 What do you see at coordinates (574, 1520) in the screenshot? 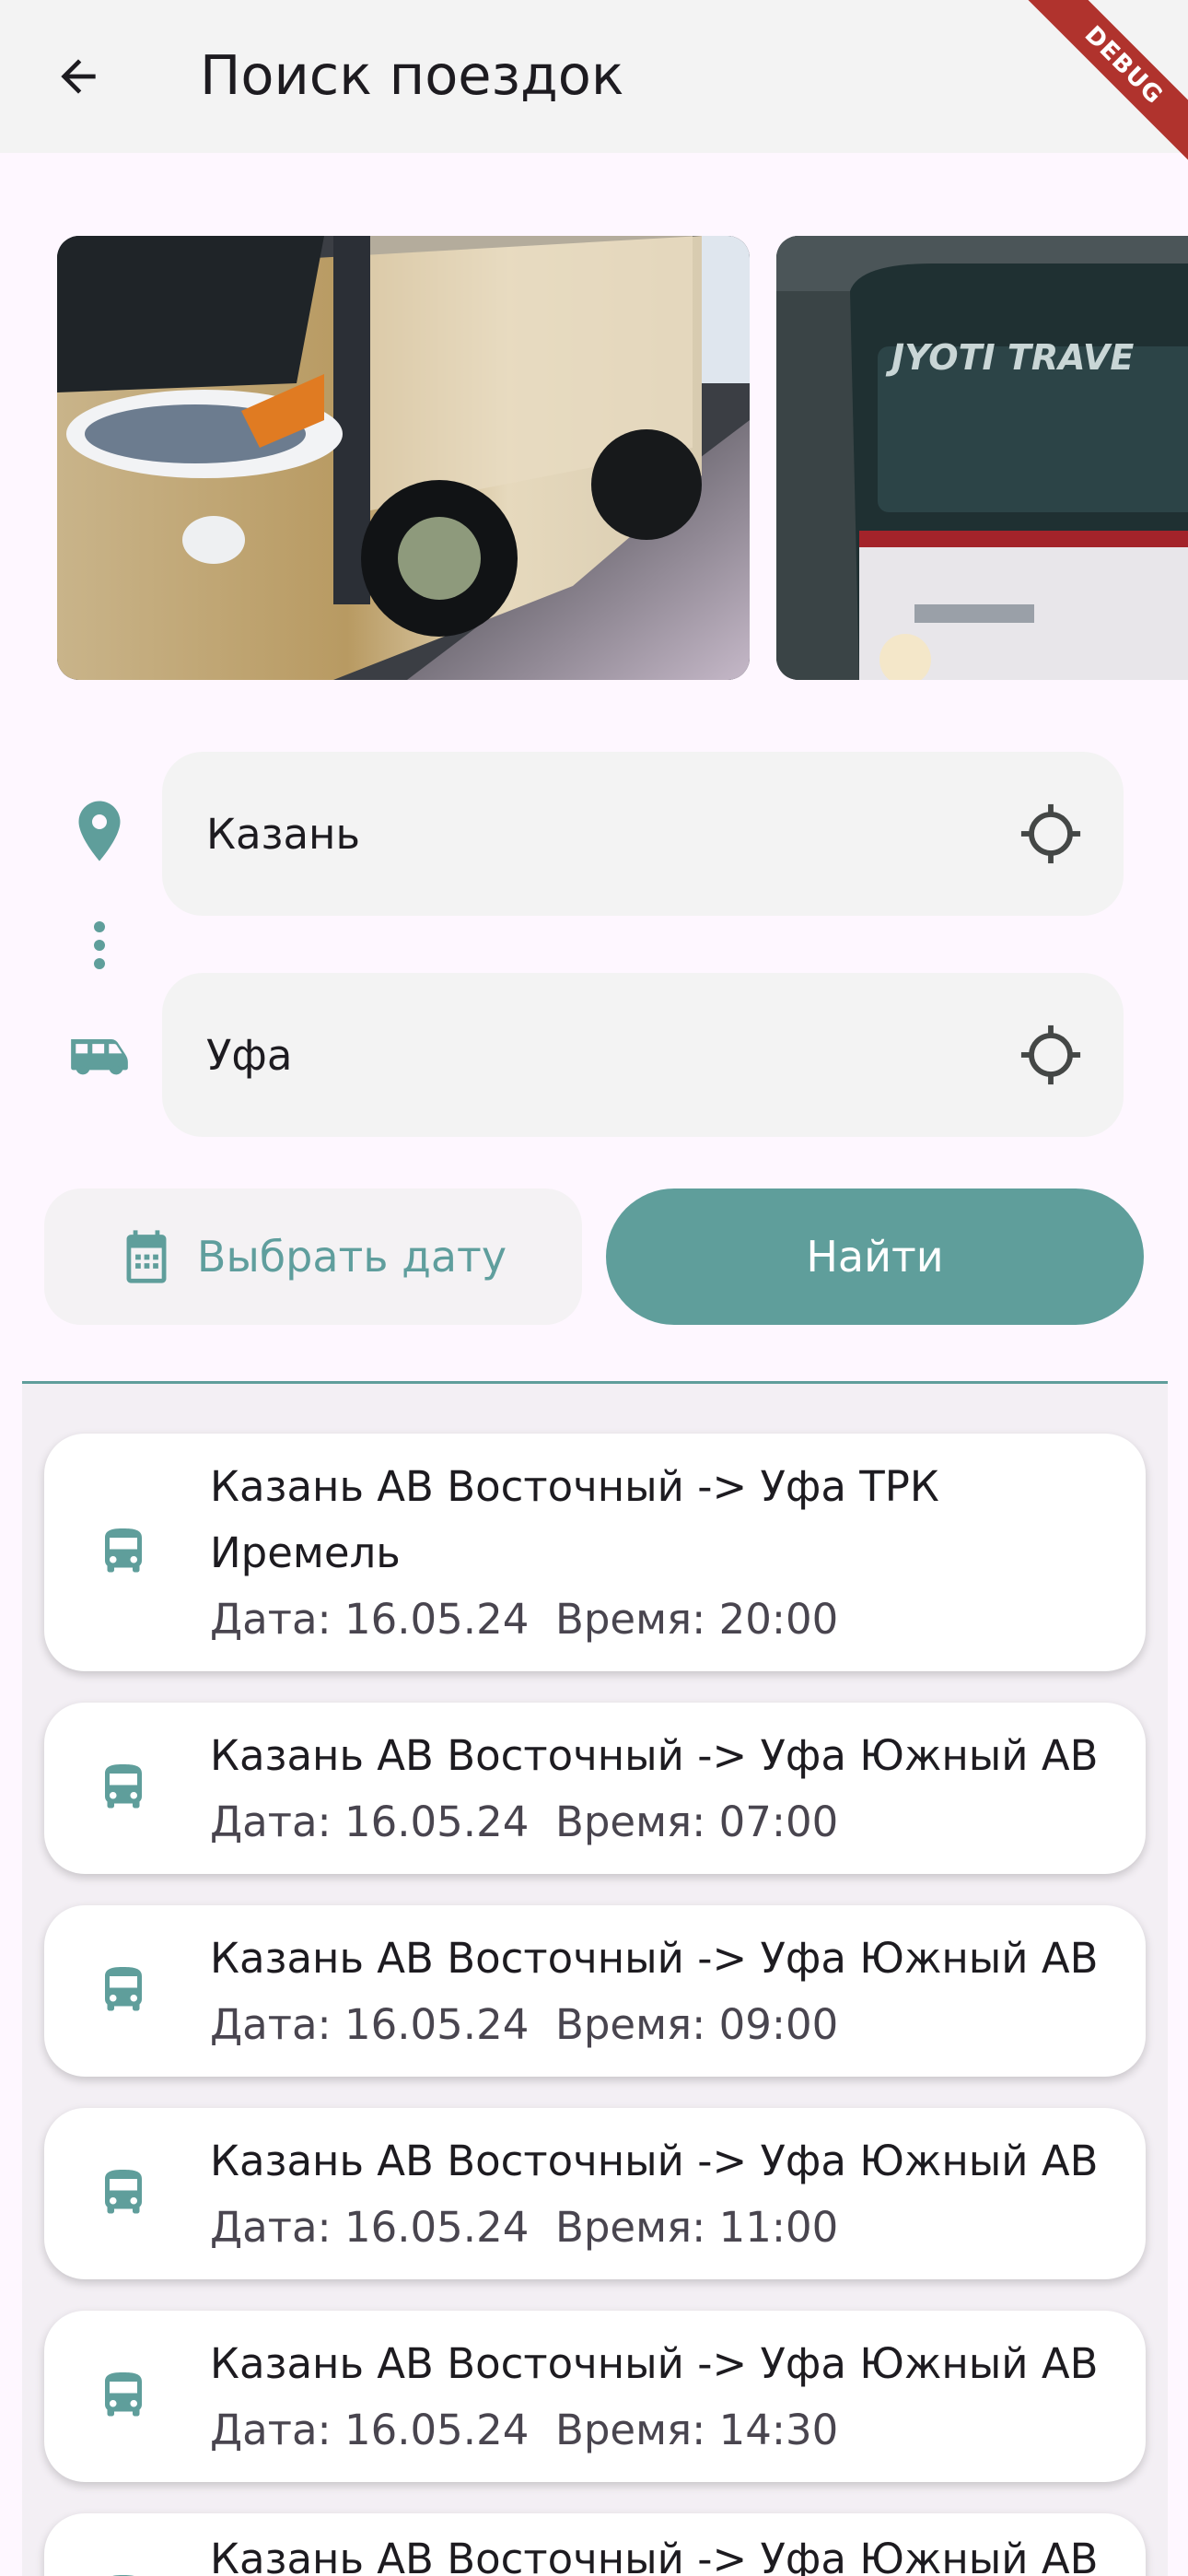
I see `trip-route: Казань АВ Восточный -> Уфа ТРК Иремель` at bounding box center [574, 1520].